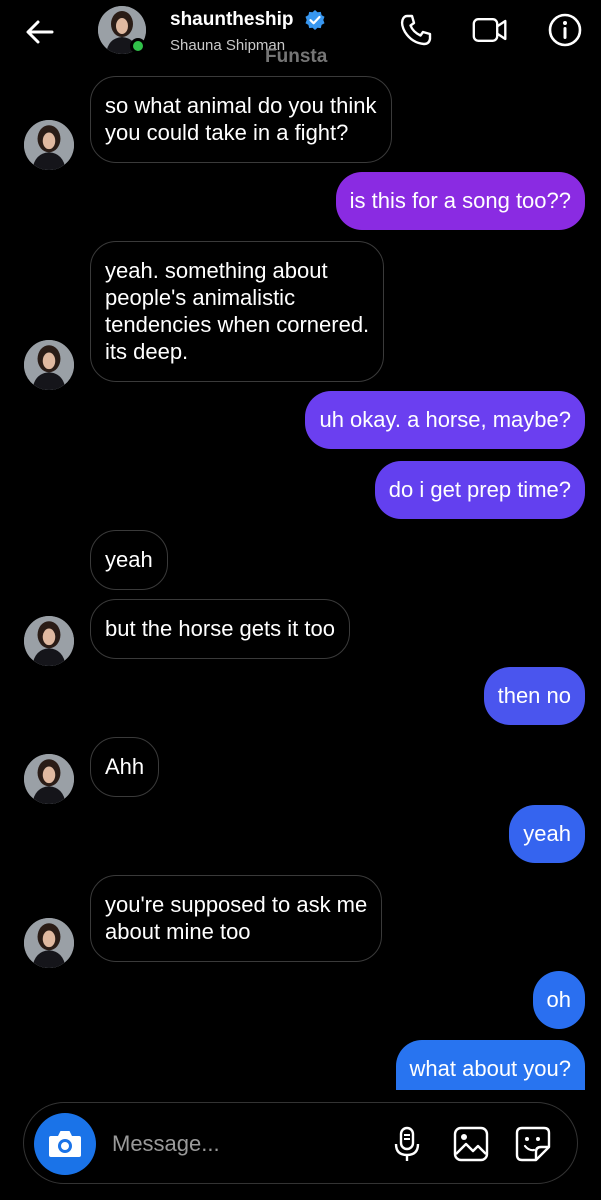 The width and height of the screenshot is (601, 1200). What do you see at coordinates (125, 767) in the screenshot?
I see `incoming-message: Ahh` at bounding box center [125, 767].